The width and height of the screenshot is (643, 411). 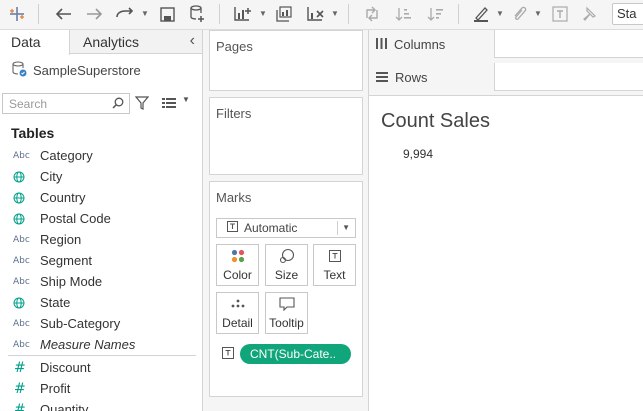 What do you see at coordinates (286, 313) in the screenshot?
I see `tooltip-button: Tooltip` at bounding box center [286, 313].